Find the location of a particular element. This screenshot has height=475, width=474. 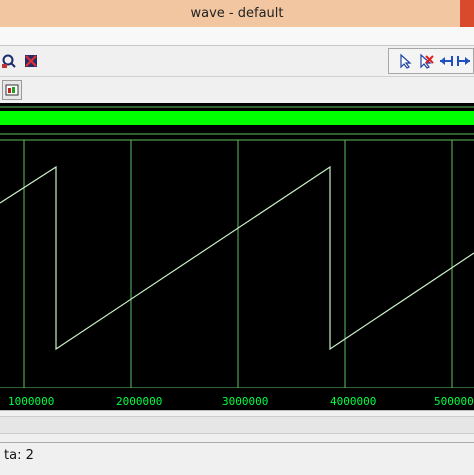

window-title: wave - default is located at coordinates (237, 13).